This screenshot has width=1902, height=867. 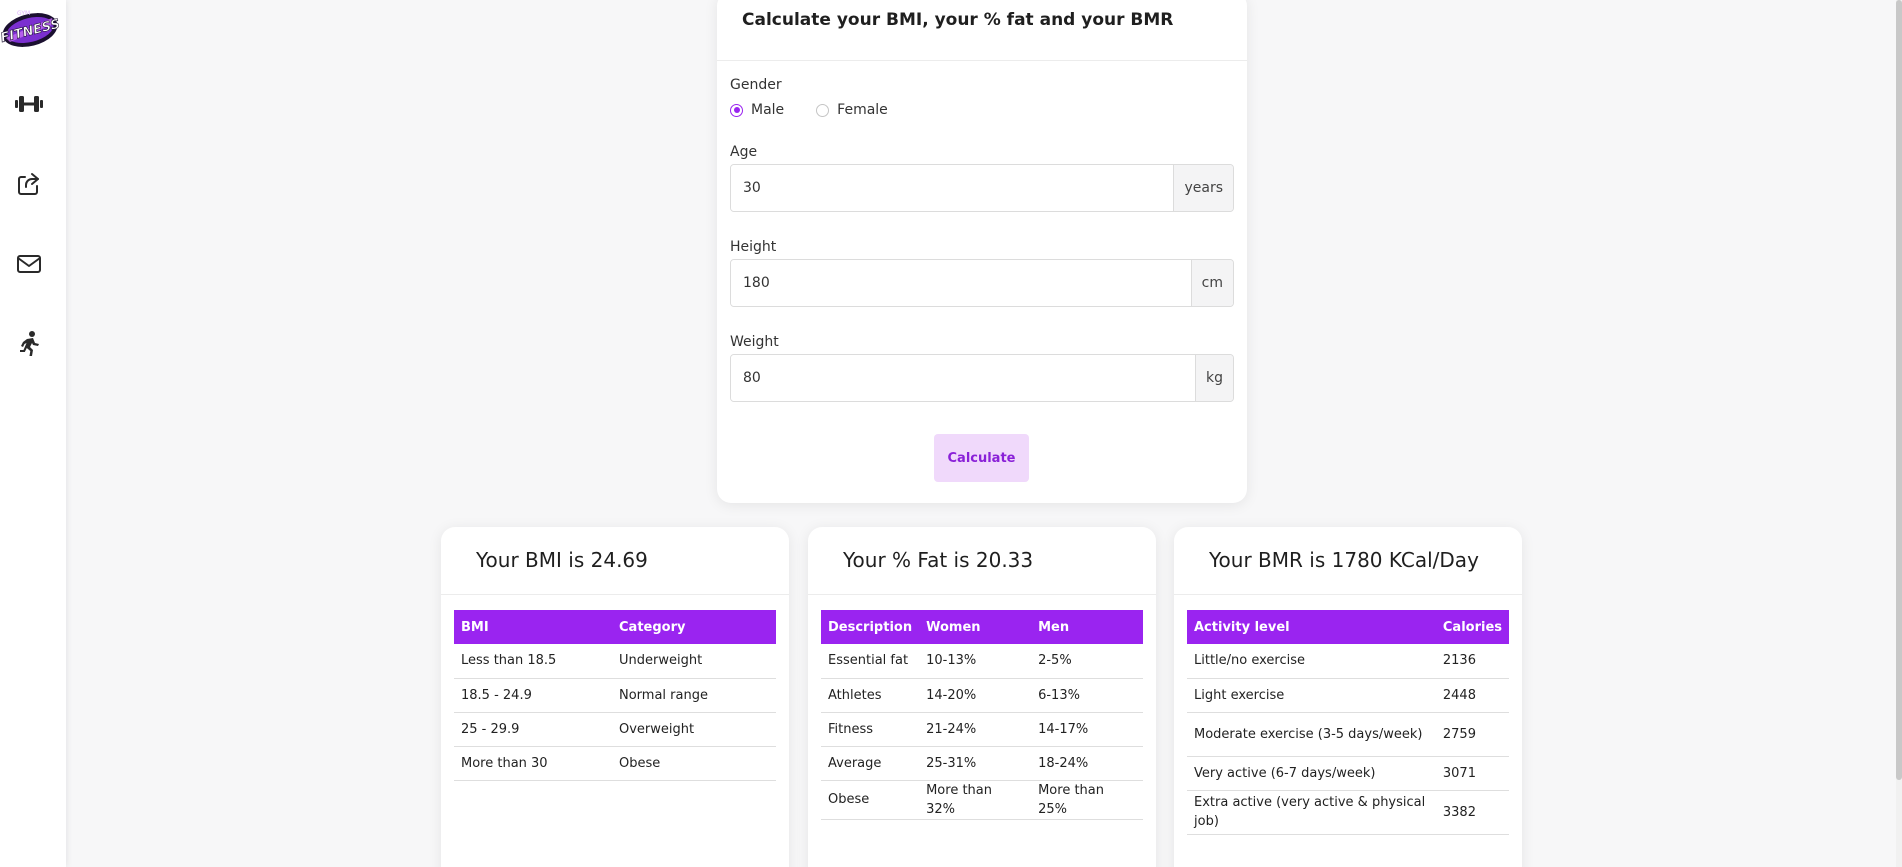 I want to click on table-cell: Athletes, so click(x=870, y=695).